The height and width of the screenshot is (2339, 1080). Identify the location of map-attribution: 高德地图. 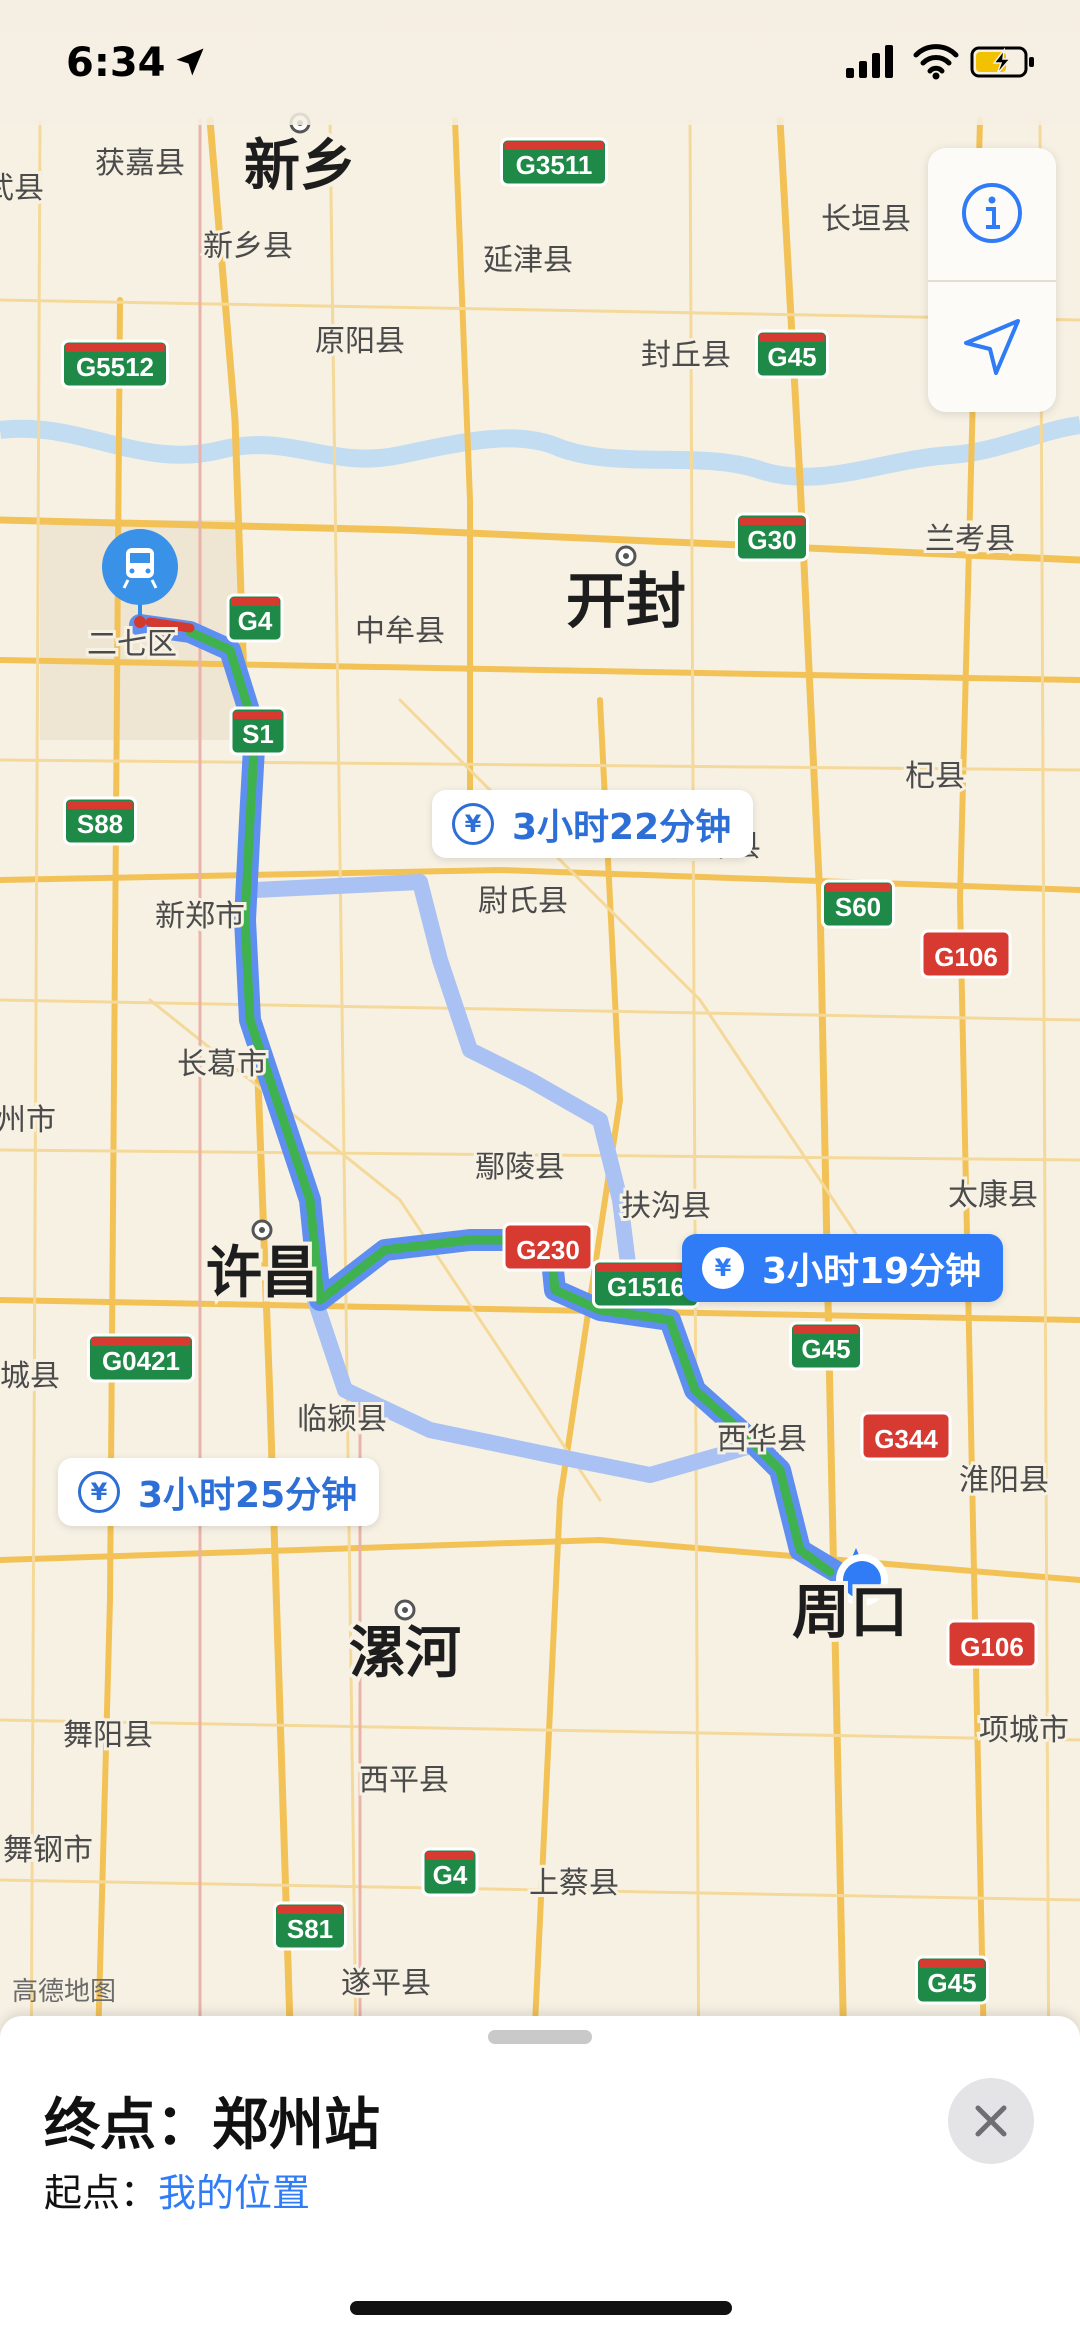
(64, 1991).